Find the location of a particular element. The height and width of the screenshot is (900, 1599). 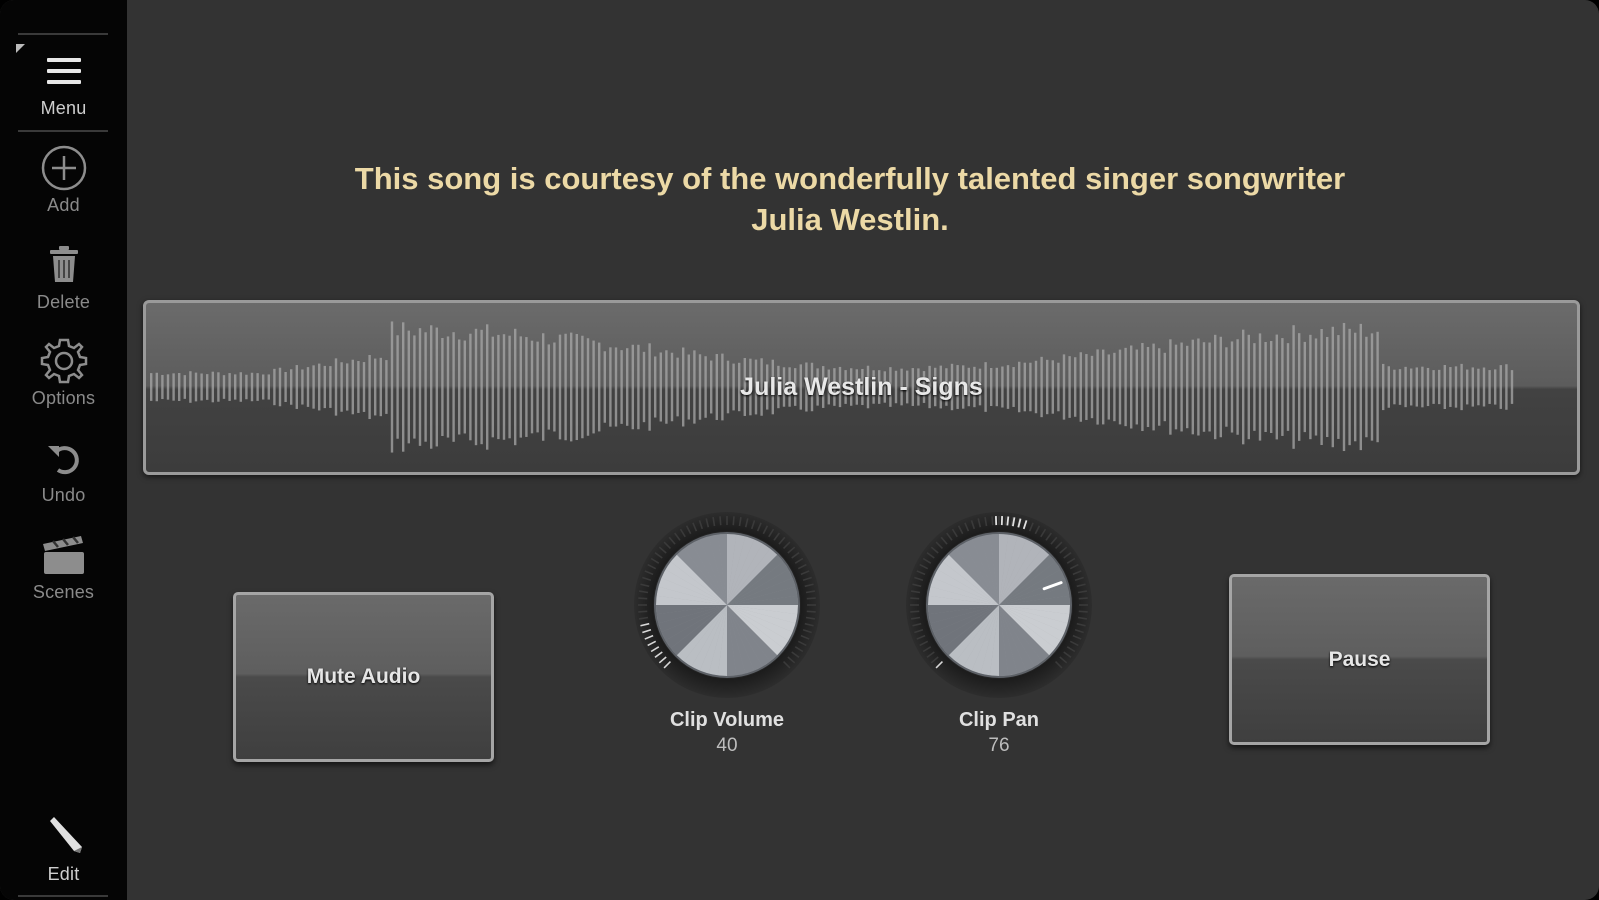

clapperboard-icon is located at coordinates (64, 555).